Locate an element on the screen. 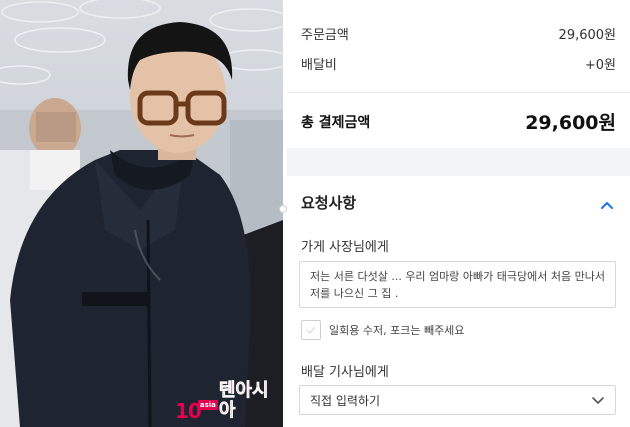 Image resolution: width=630 pixels, height=427 pixels. total-row: 총 결제금액 29,600원 is located at coordinates (458, 121).